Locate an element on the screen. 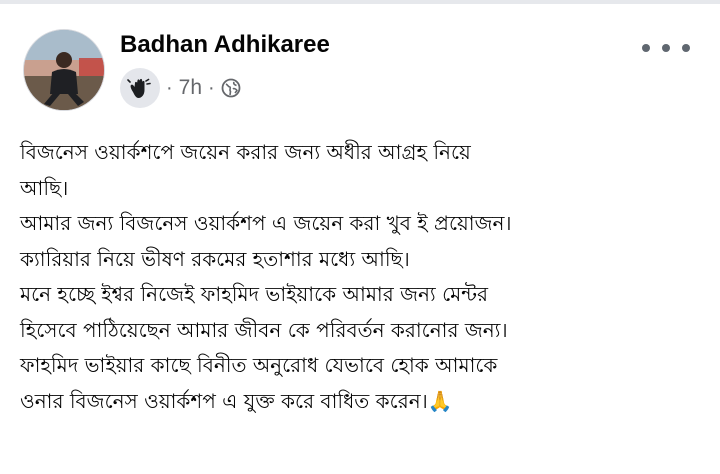 The image size is (720, 474). avatar is located at coordinates (64, 70).